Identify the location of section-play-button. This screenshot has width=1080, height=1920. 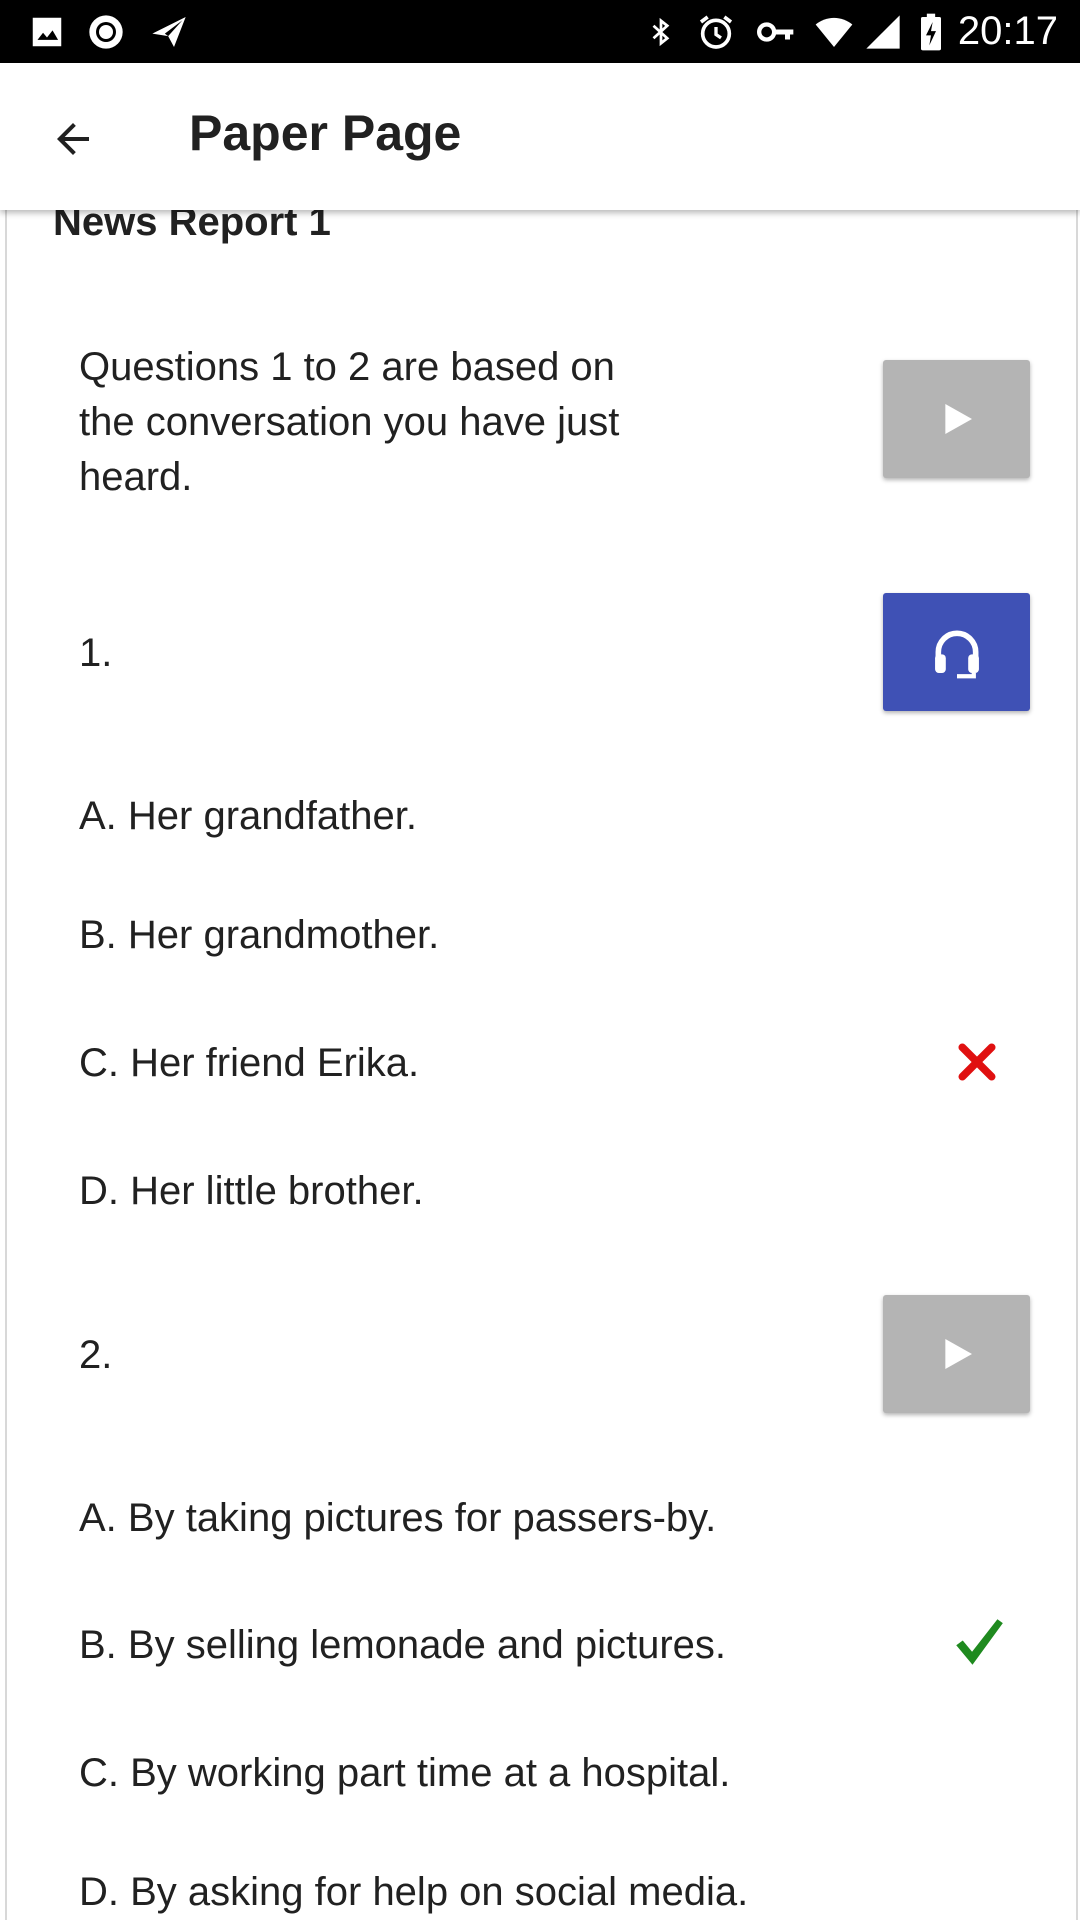
(956, 419).